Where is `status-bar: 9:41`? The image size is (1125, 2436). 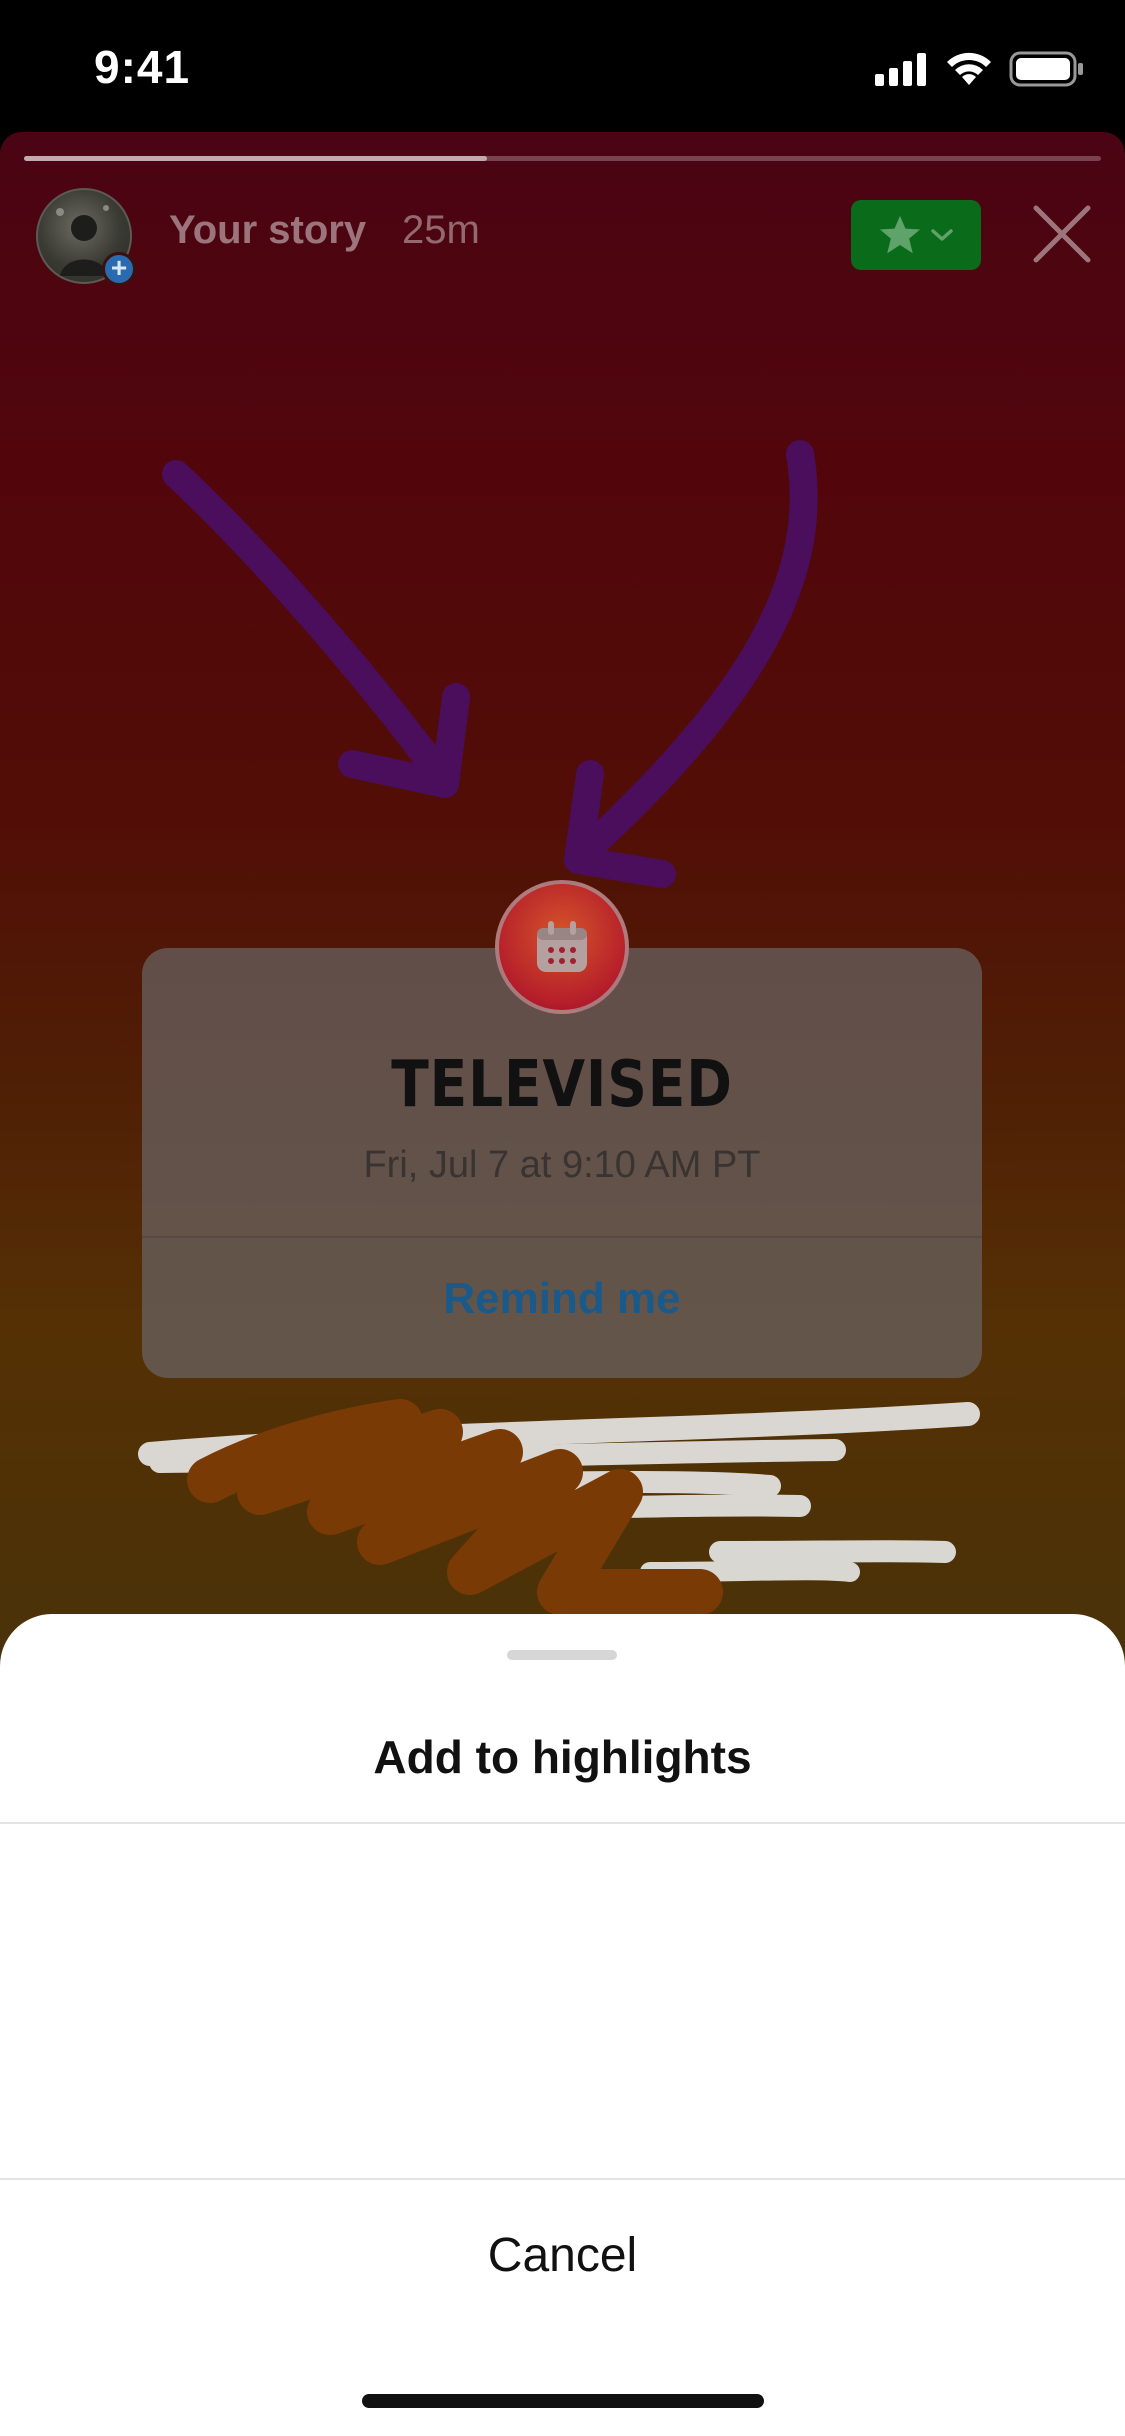
status-bar: 9:41 is located at coordinates (562, 66).